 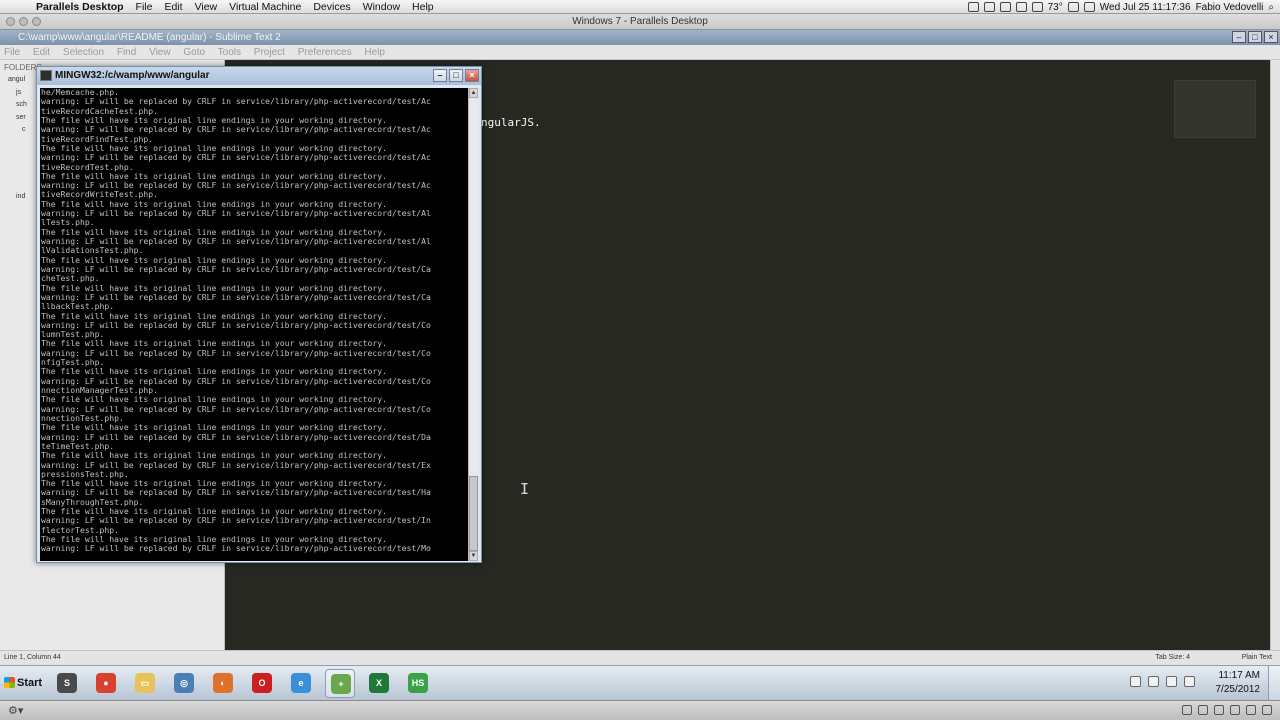 What do you see at coordinates (184, 683) in the screenshot?
I see `taskbar-app-network-tool: ◎` at bounding box center [184, 683].